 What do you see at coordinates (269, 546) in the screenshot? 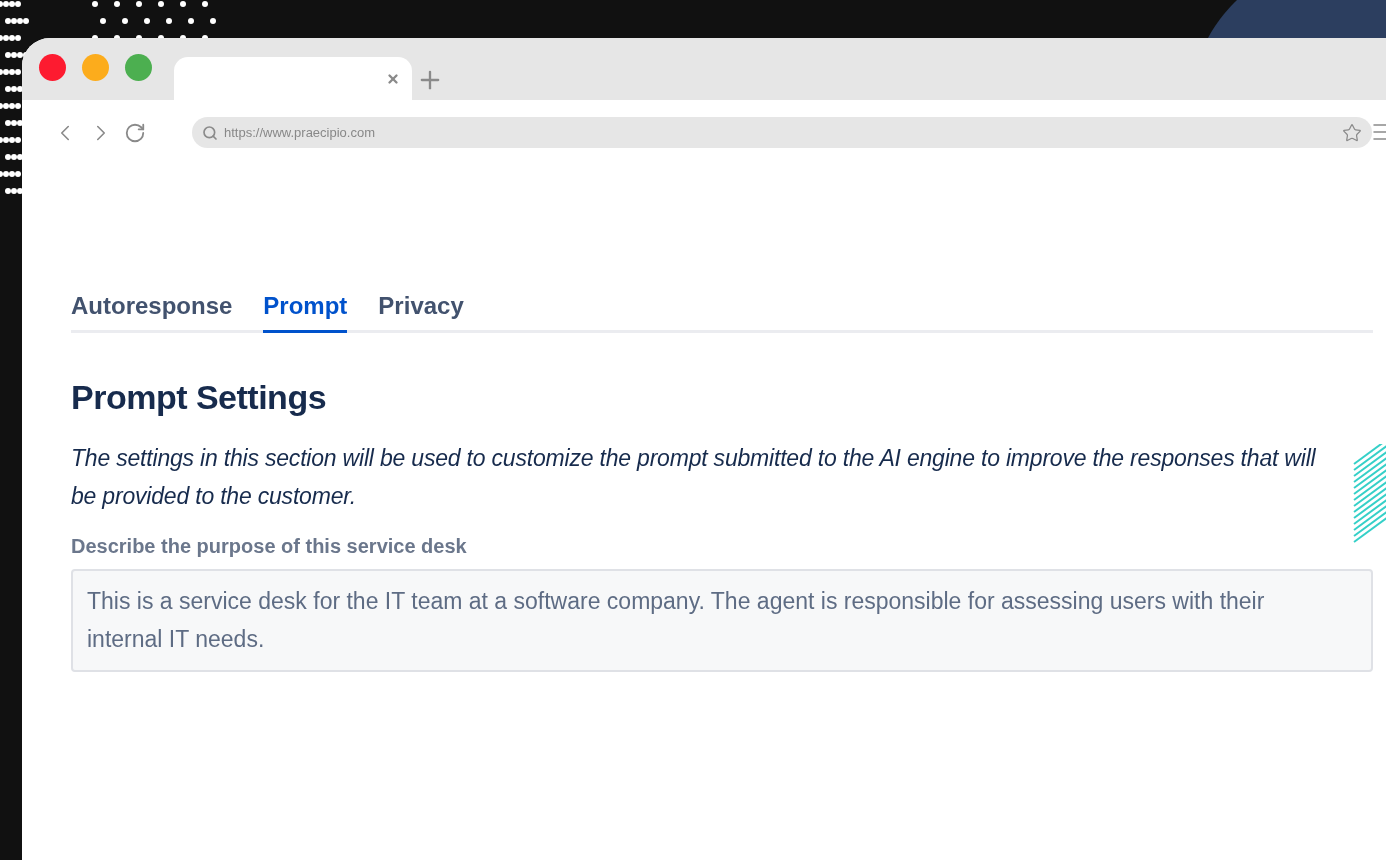
I see `field-label: Describe the purpose of this service desk` at bounding box center [269, 546].